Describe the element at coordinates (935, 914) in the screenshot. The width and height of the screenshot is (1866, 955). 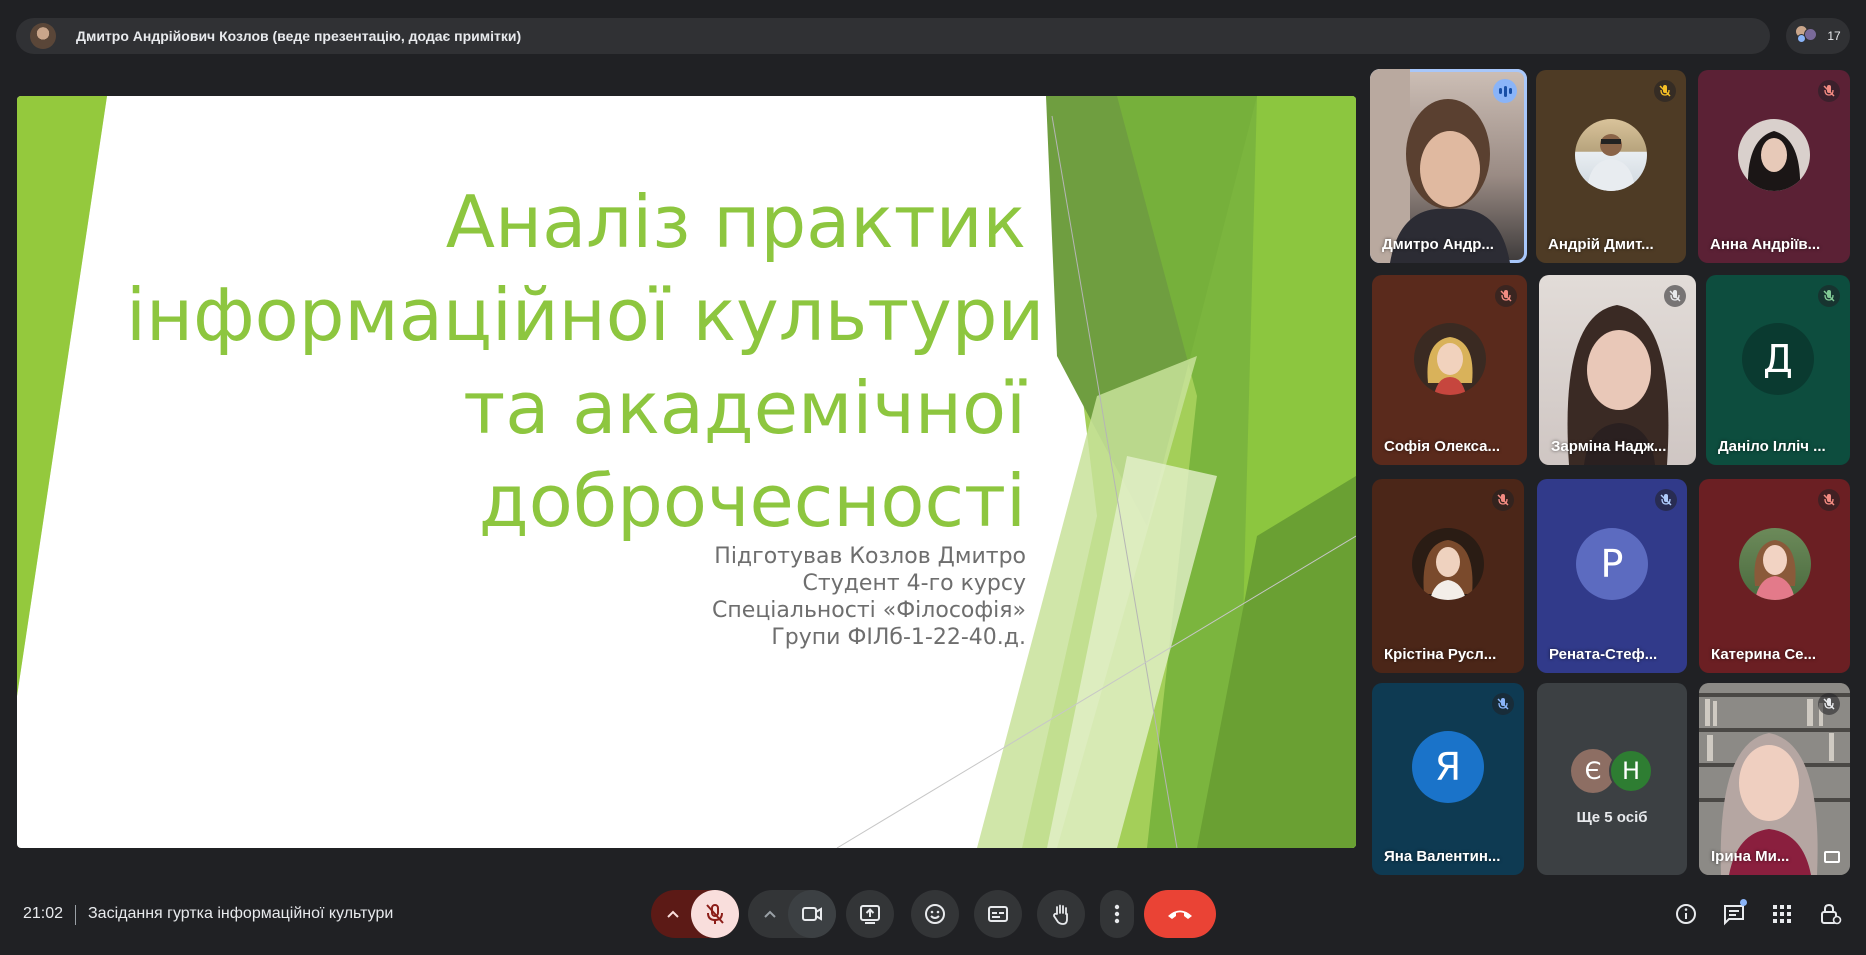
I see `emoji-icon` at that location.